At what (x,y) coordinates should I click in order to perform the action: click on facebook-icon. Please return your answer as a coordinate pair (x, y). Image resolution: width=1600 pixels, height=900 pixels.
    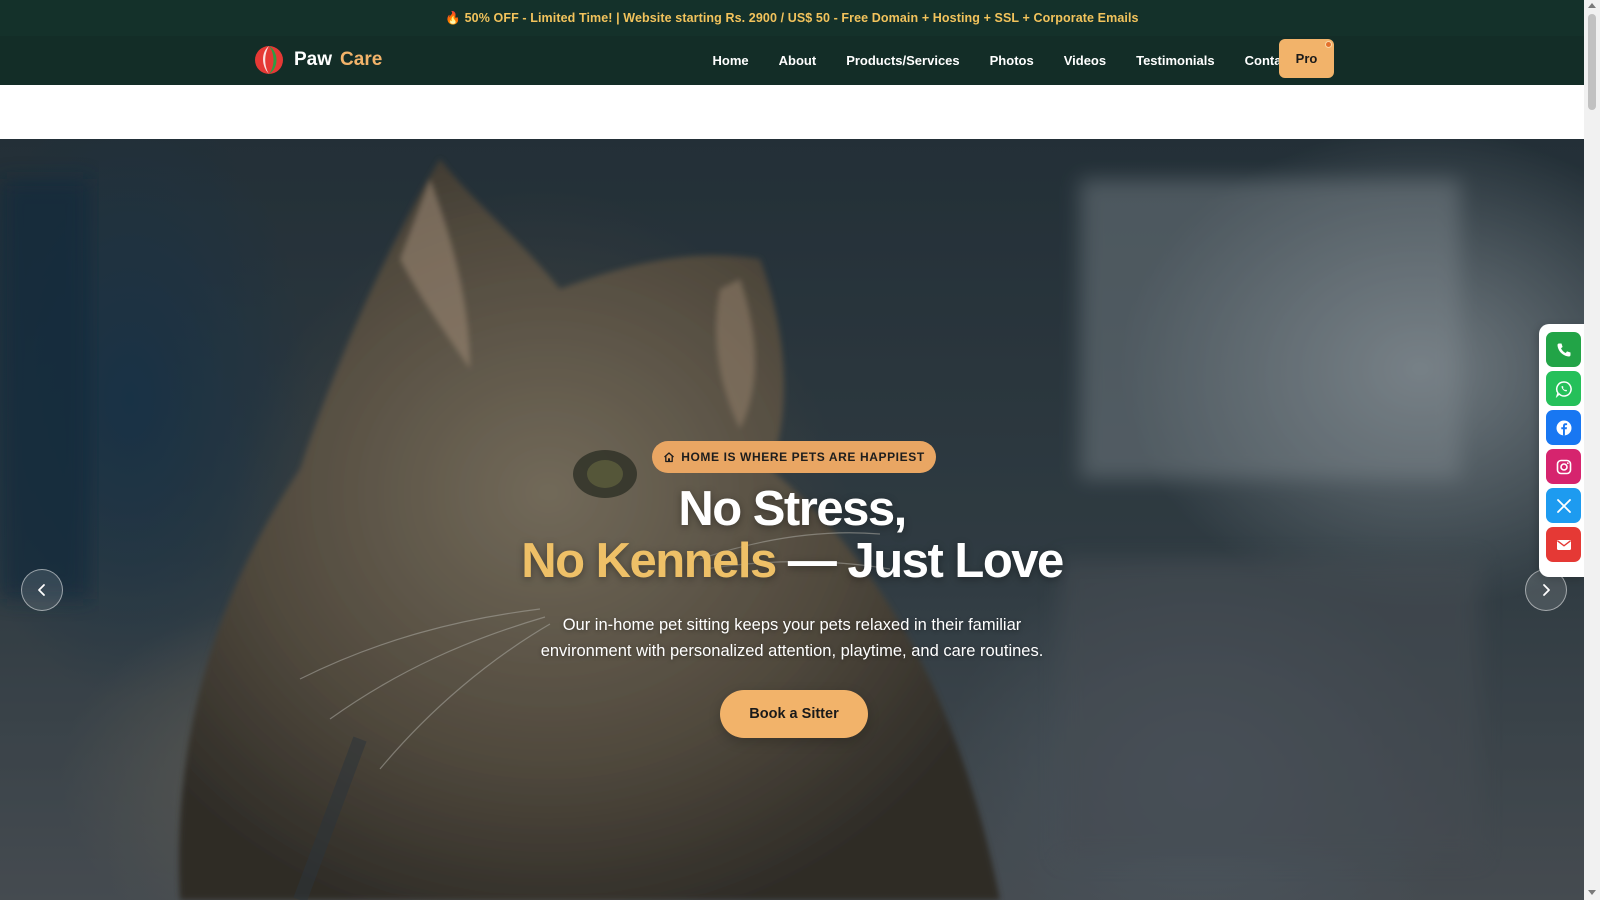
    Looking at the image, I should click on (1563, 427).